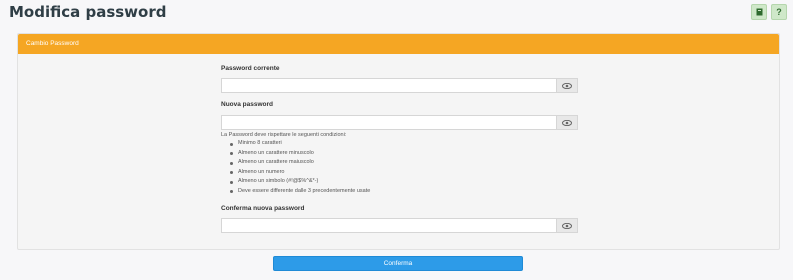  I want to click on confirm-password-group: Conferma nuova password, so click(399, 219).